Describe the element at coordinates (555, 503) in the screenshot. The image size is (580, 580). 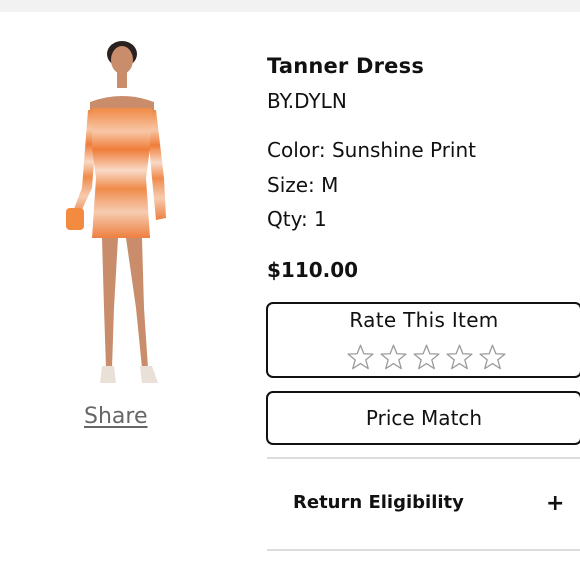
I see `expand-plus-icon: +` at that location.